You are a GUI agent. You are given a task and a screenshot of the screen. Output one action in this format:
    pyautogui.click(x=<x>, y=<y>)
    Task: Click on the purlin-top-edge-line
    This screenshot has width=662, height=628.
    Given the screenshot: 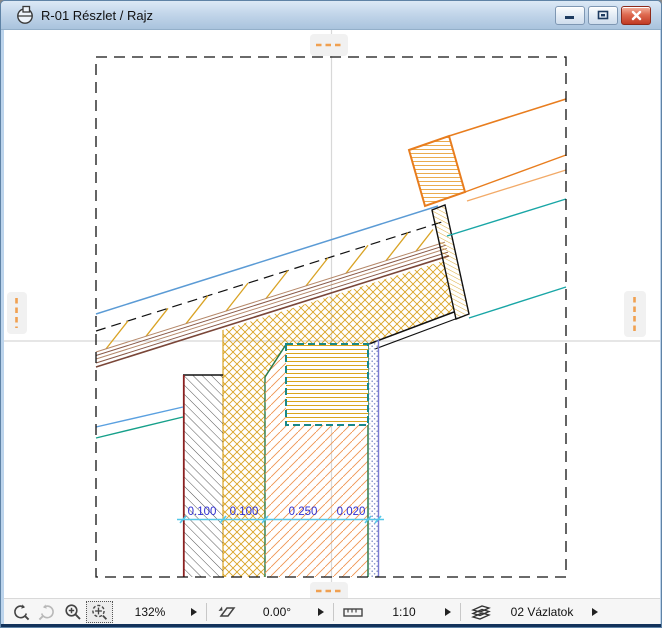 What is the action you would take?
    pyautogui.click(x=507, y=117)
    